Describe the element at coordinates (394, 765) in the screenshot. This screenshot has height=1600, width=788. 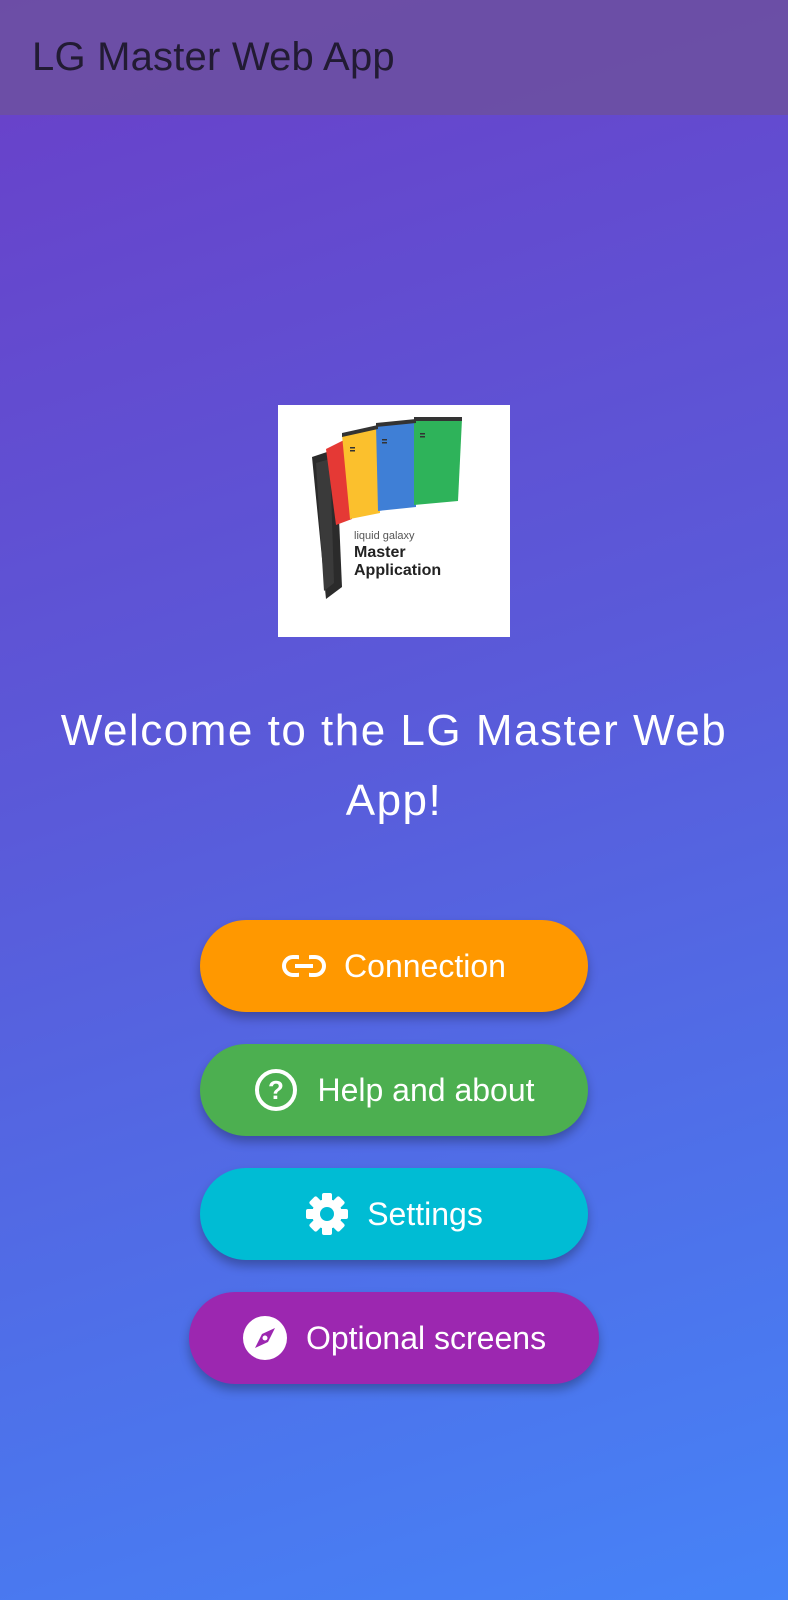
I see `welcome-message: Welcome to the LG Master Web App!` at that location.